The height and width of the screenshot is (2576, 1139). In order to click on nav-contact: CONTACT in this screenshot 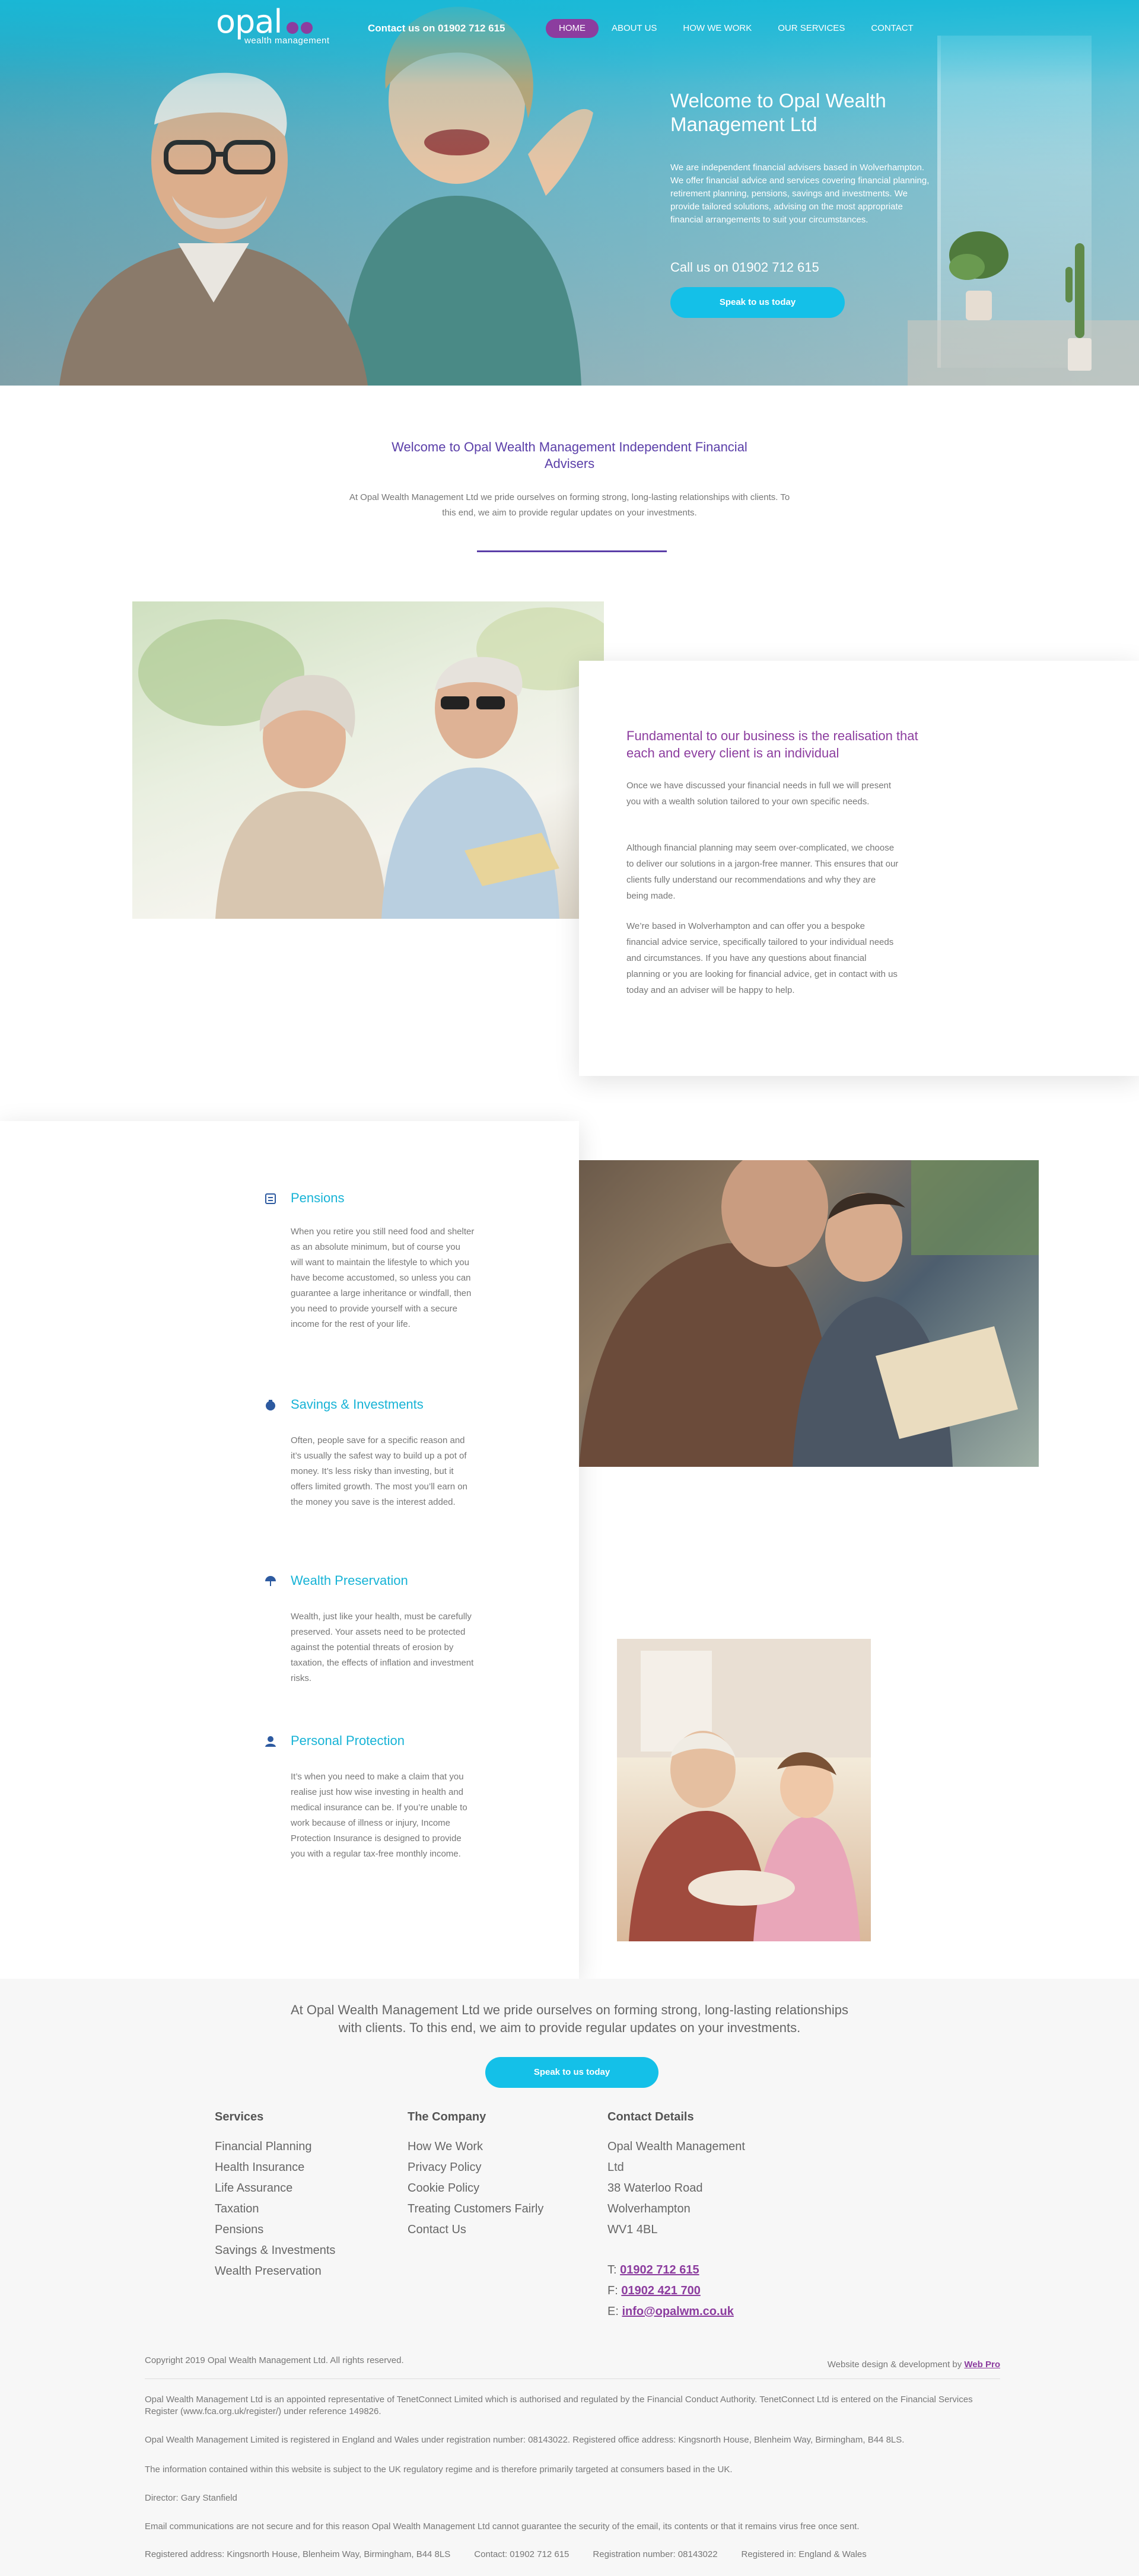, I will do `click(892, 28)`.